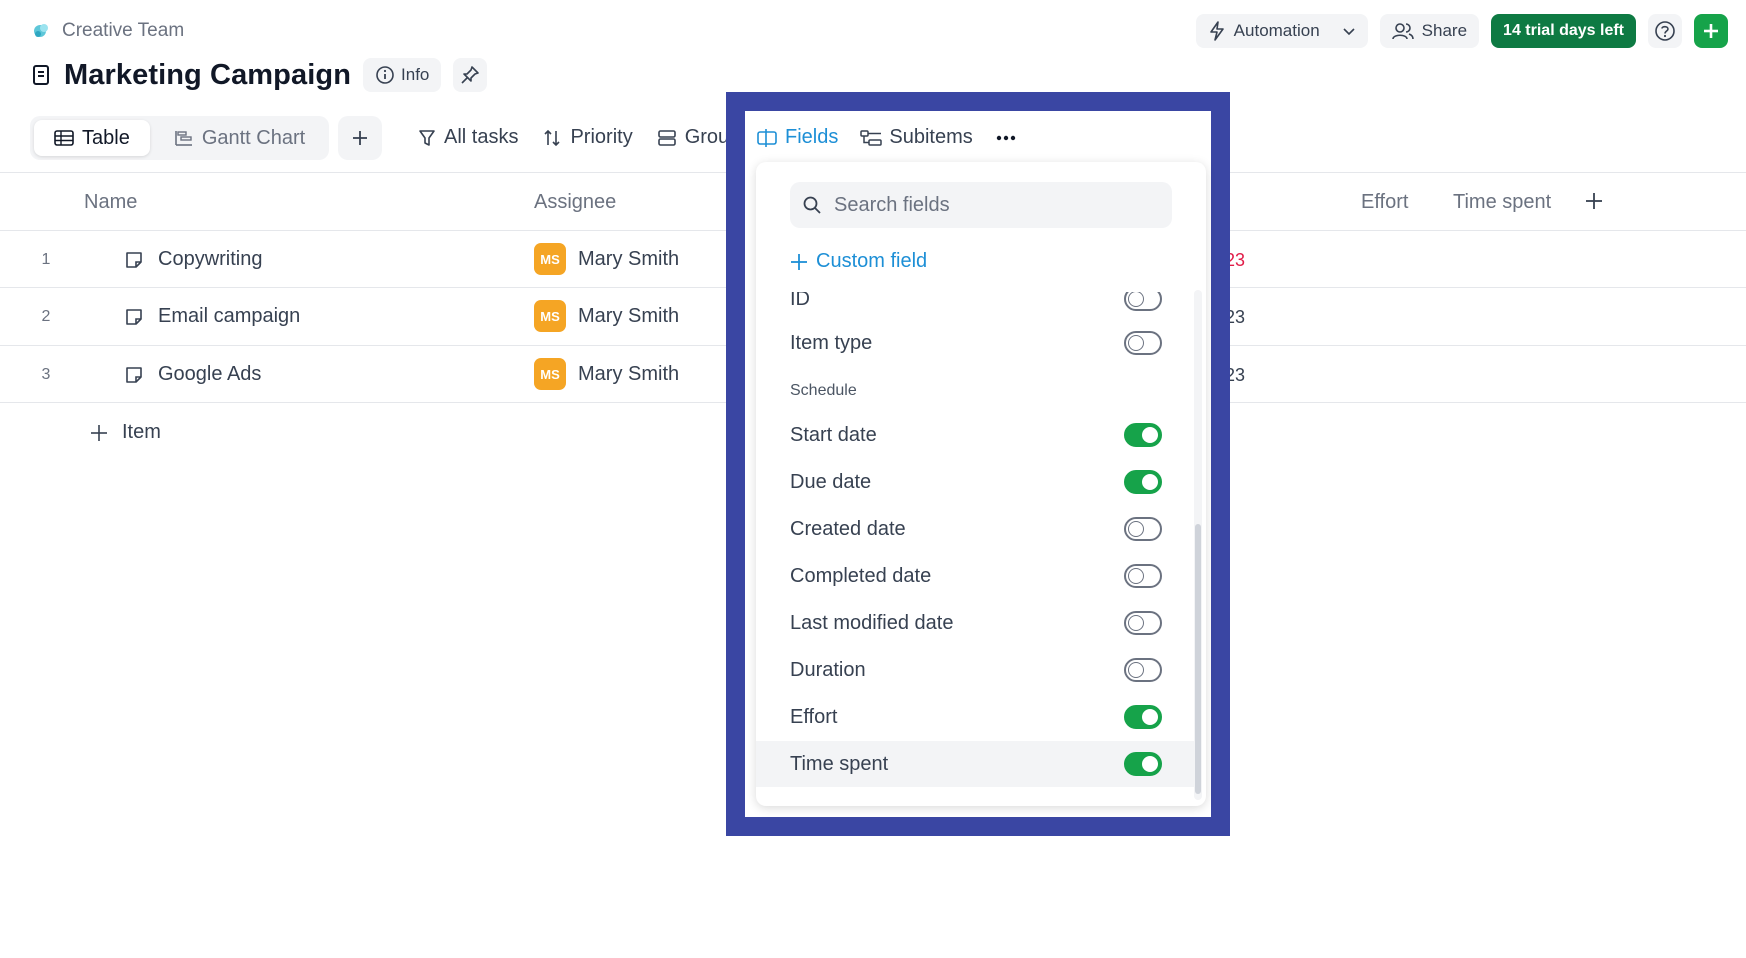 The width and height of the screenshot is (1746, 958). I want to click on add-column-icon, so click(1594, 201).